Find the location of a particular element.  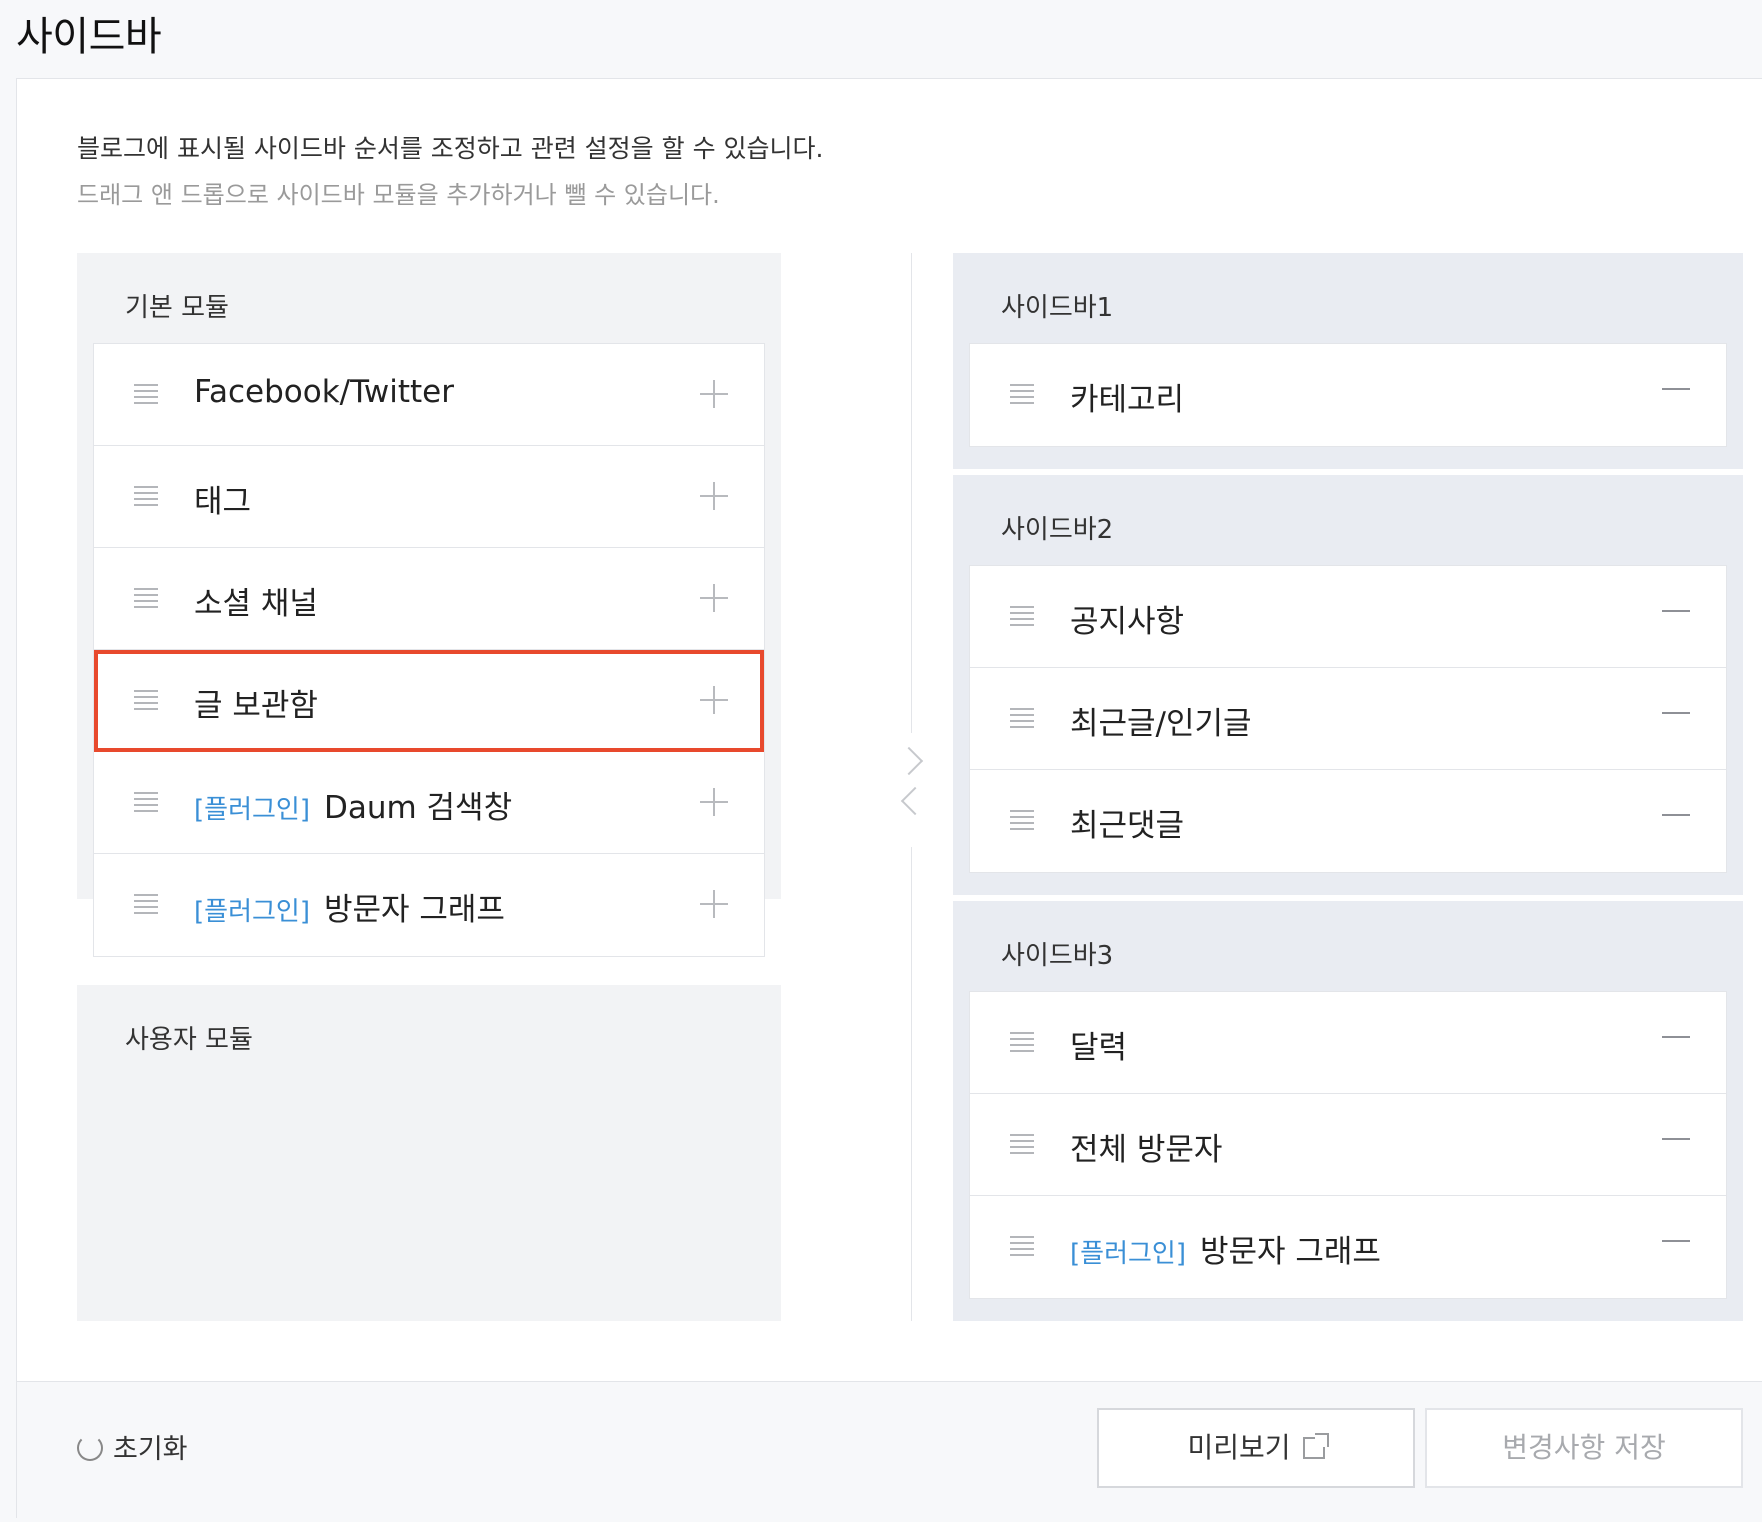

sidebar3-title: 사이드바3 is located at coordinates (1057, 956).